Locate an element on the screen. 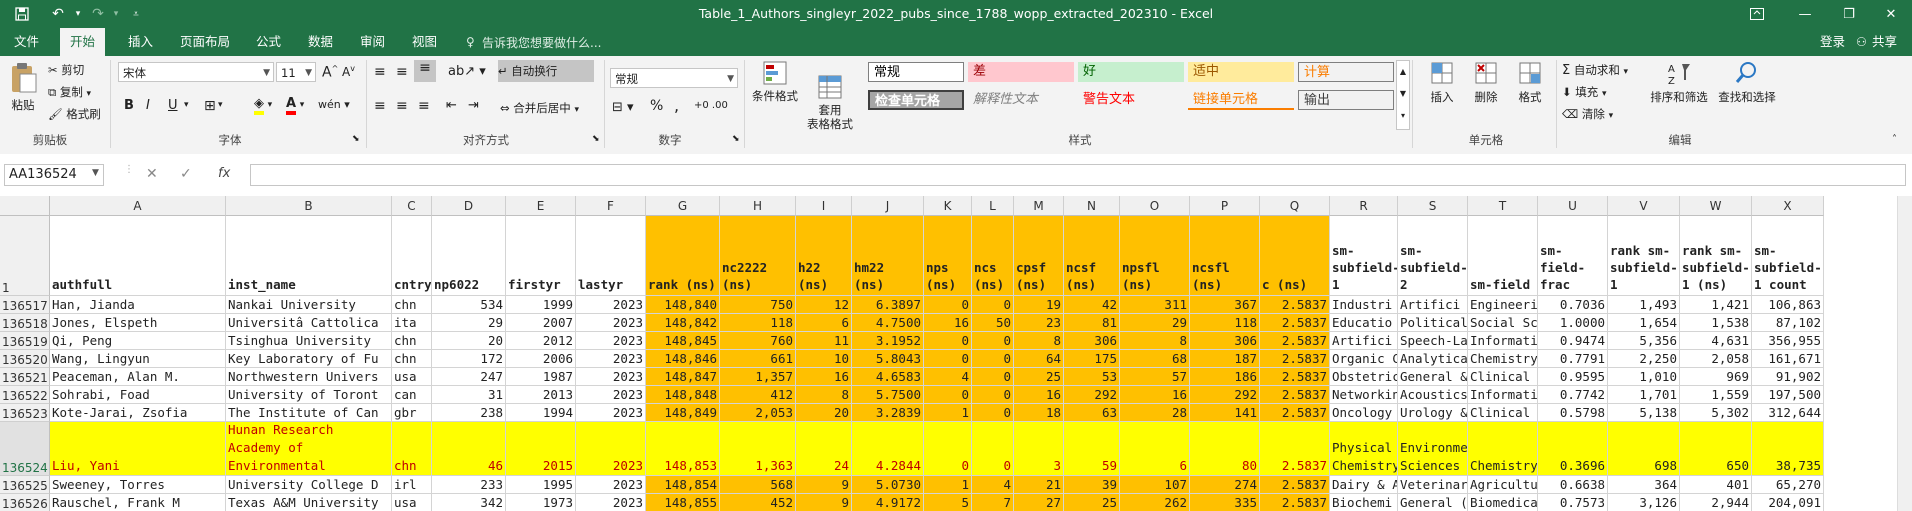 Image resolution: width=1912 pixels, height=511 pixels. header-cell: cntry is located at coordinates (412, 256).